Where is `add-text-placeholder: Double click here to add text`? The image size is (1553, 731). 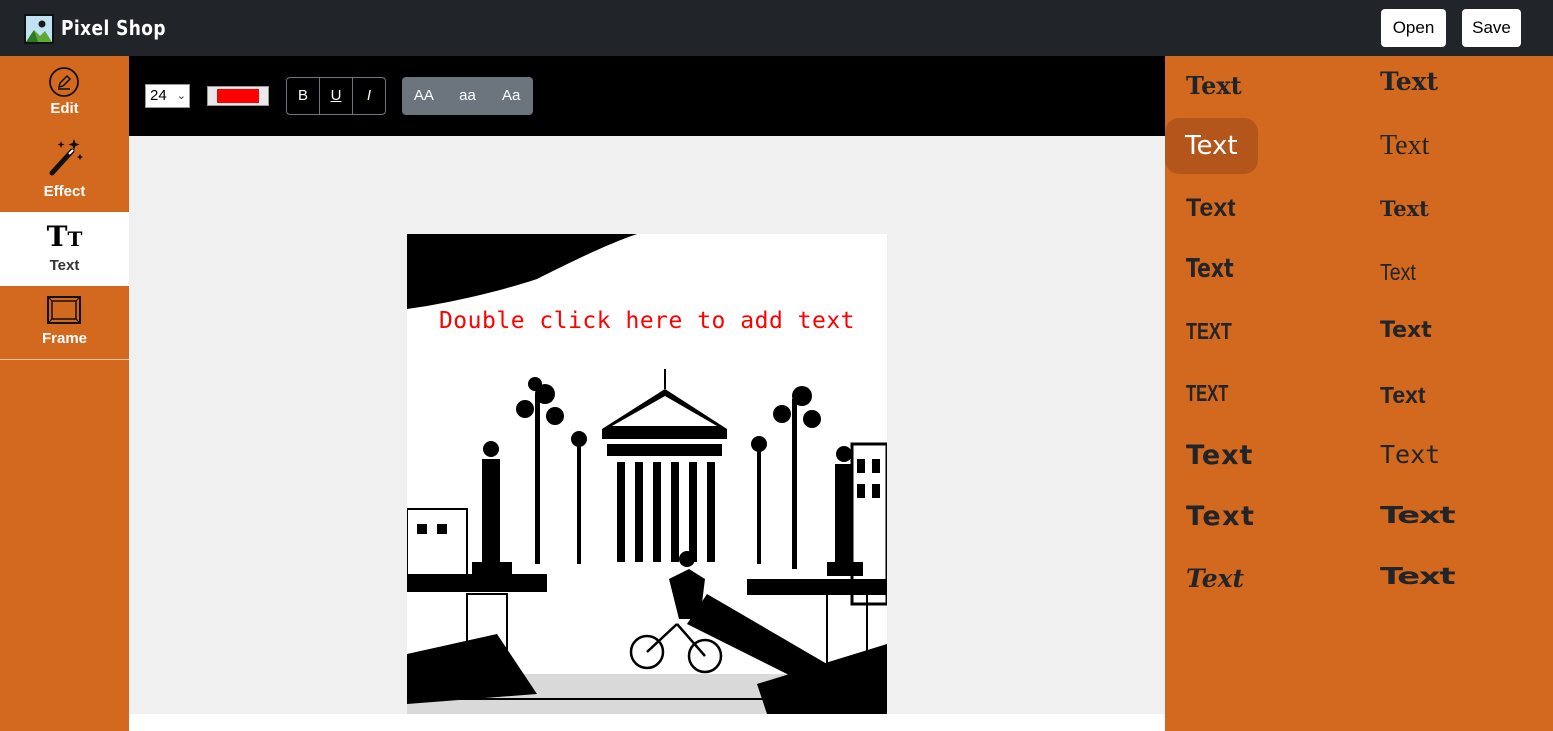
add-text-placeholder: Double click here to add text is located at coordinates (647, 321).